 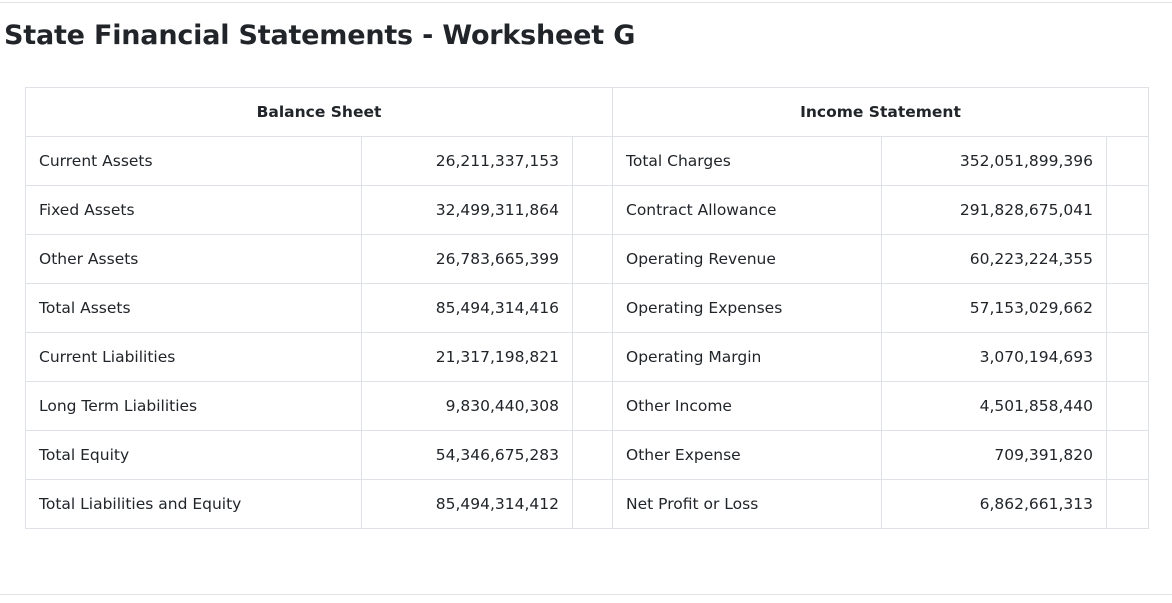 What do you see at coordinates (467, 210) in the screenshot?
I see `balance-sheet-value: 32,499,311,864` at bounding box center [467, 210].